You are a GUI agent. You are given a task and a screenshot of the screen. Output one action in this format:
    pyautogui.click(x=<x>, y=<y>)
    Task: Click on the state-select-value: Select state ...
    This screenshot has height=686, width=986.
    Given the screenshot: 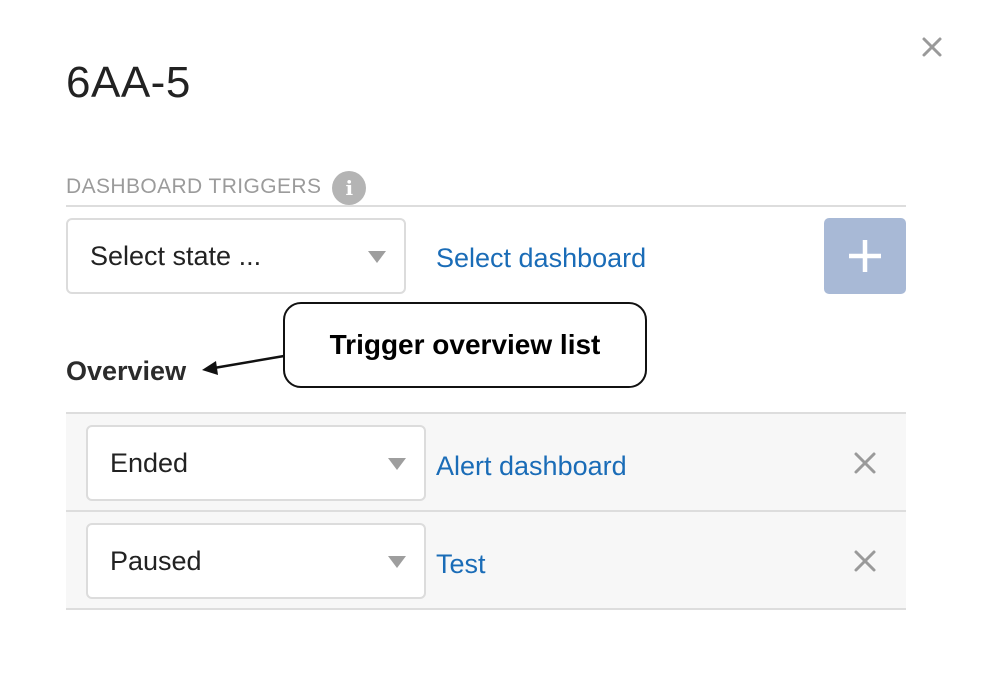 What is the action you would take?
    pyautogui.click(x=176, y=255)
    